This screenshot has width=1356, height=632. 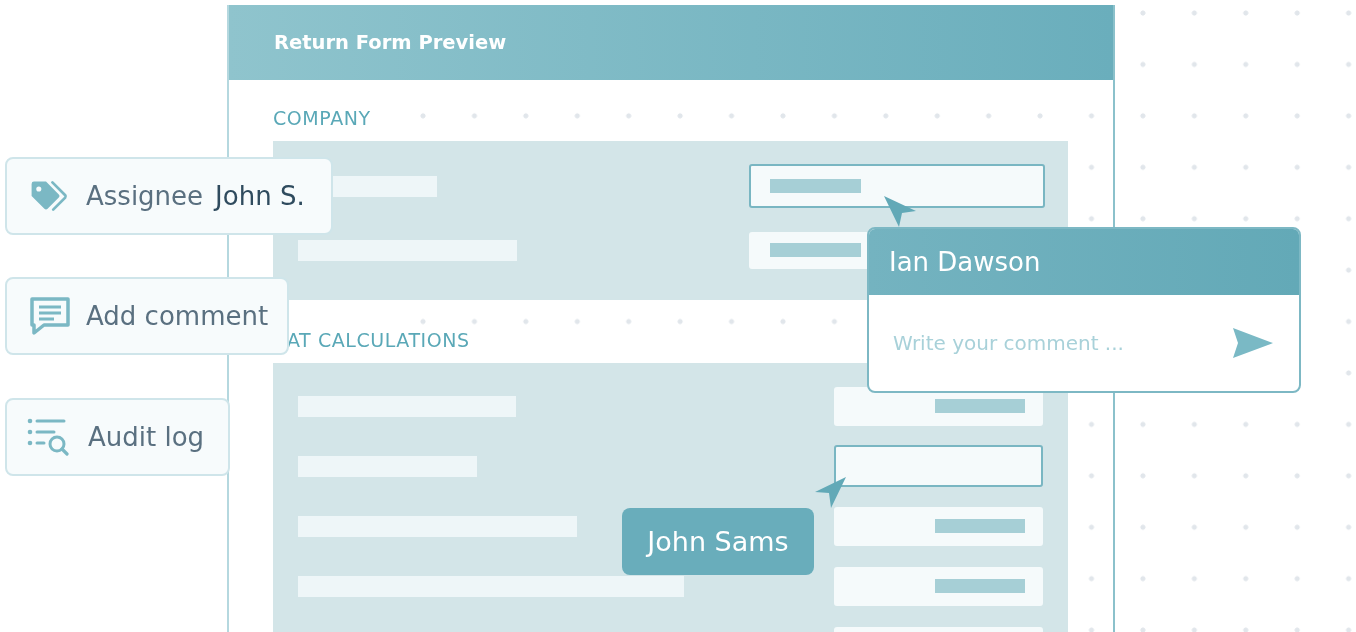 What do you see at coordinates (378, 340) in the screenshot?
I see `section-label: AT CALCULATIONS` at bounding box center [378, 340].